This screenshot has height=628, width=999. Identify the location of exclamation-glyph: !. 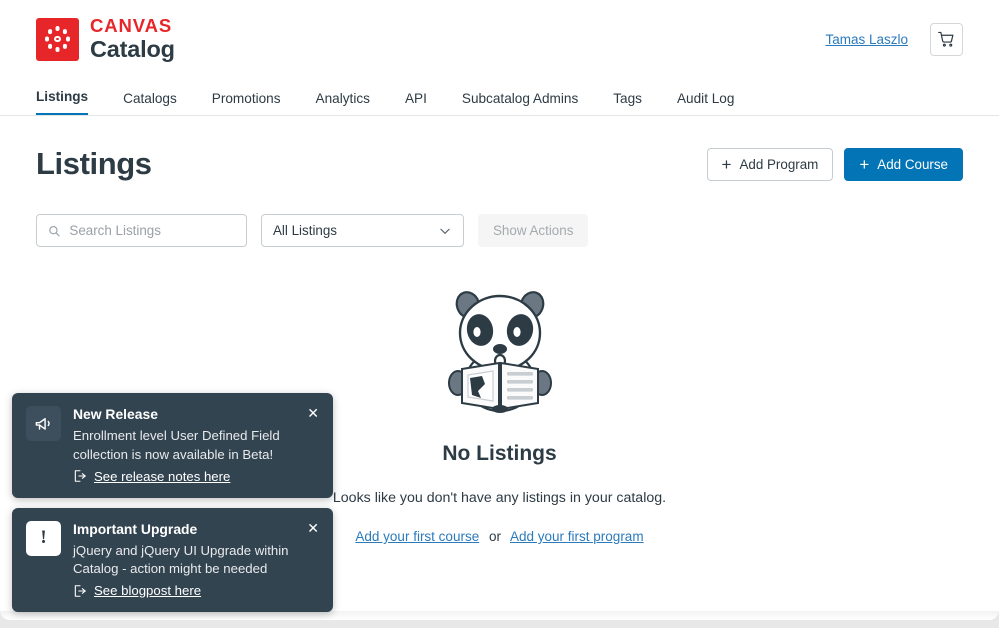
(43, 538).